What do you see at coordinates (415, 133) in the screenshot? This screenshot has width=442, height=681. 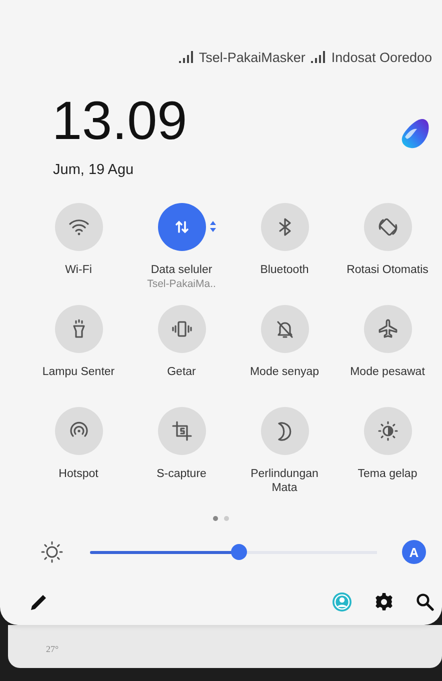 I see `blob-logo-icon` at bounding box center [415, 133].